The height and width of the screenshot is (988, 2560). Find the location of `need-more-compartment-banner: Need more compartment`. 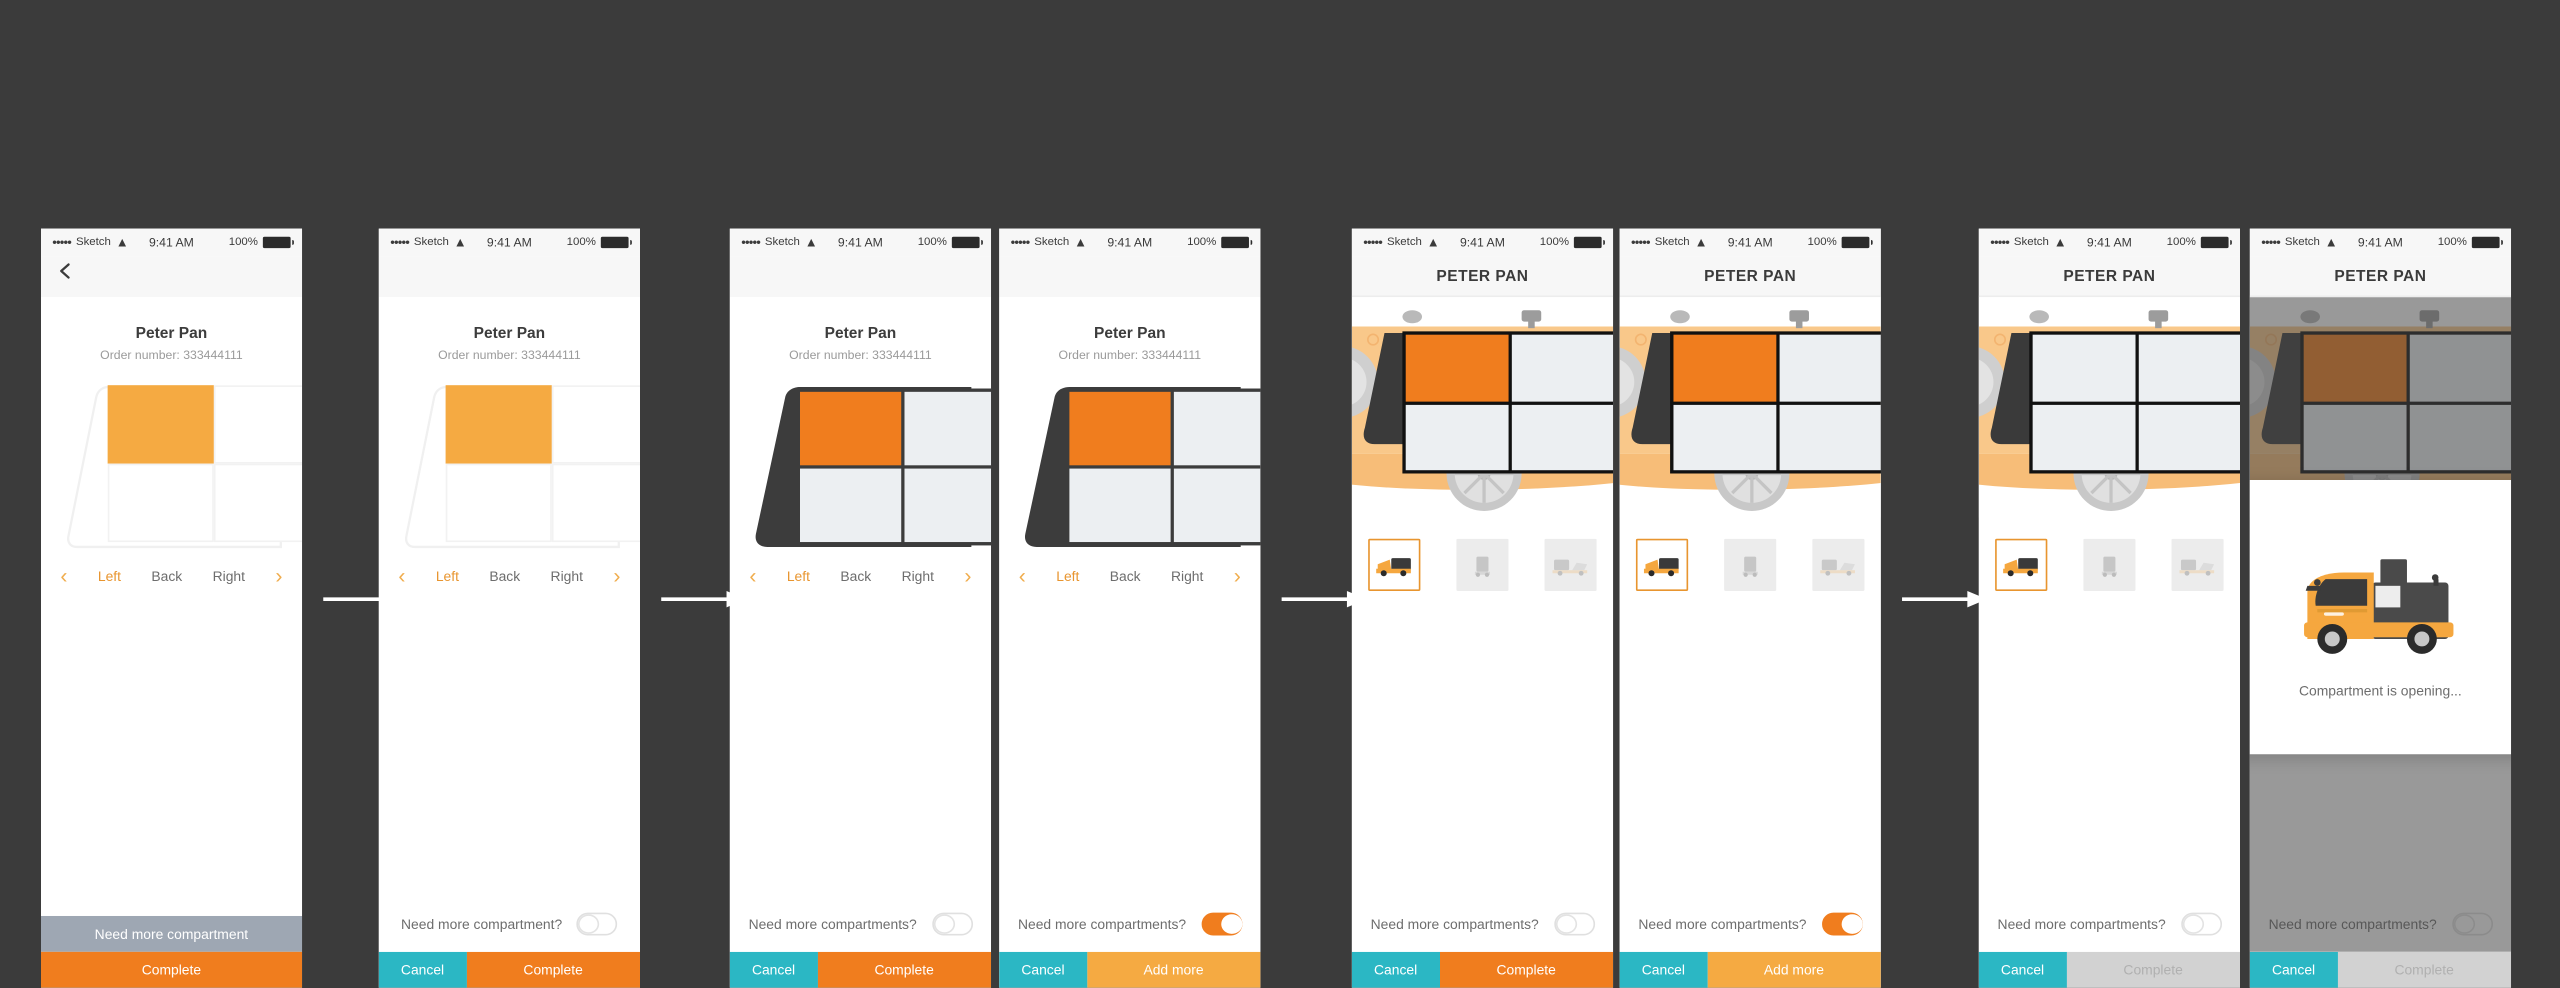

need-more-compartment-banner: Need more compartment is located at coordinates (171, 933).